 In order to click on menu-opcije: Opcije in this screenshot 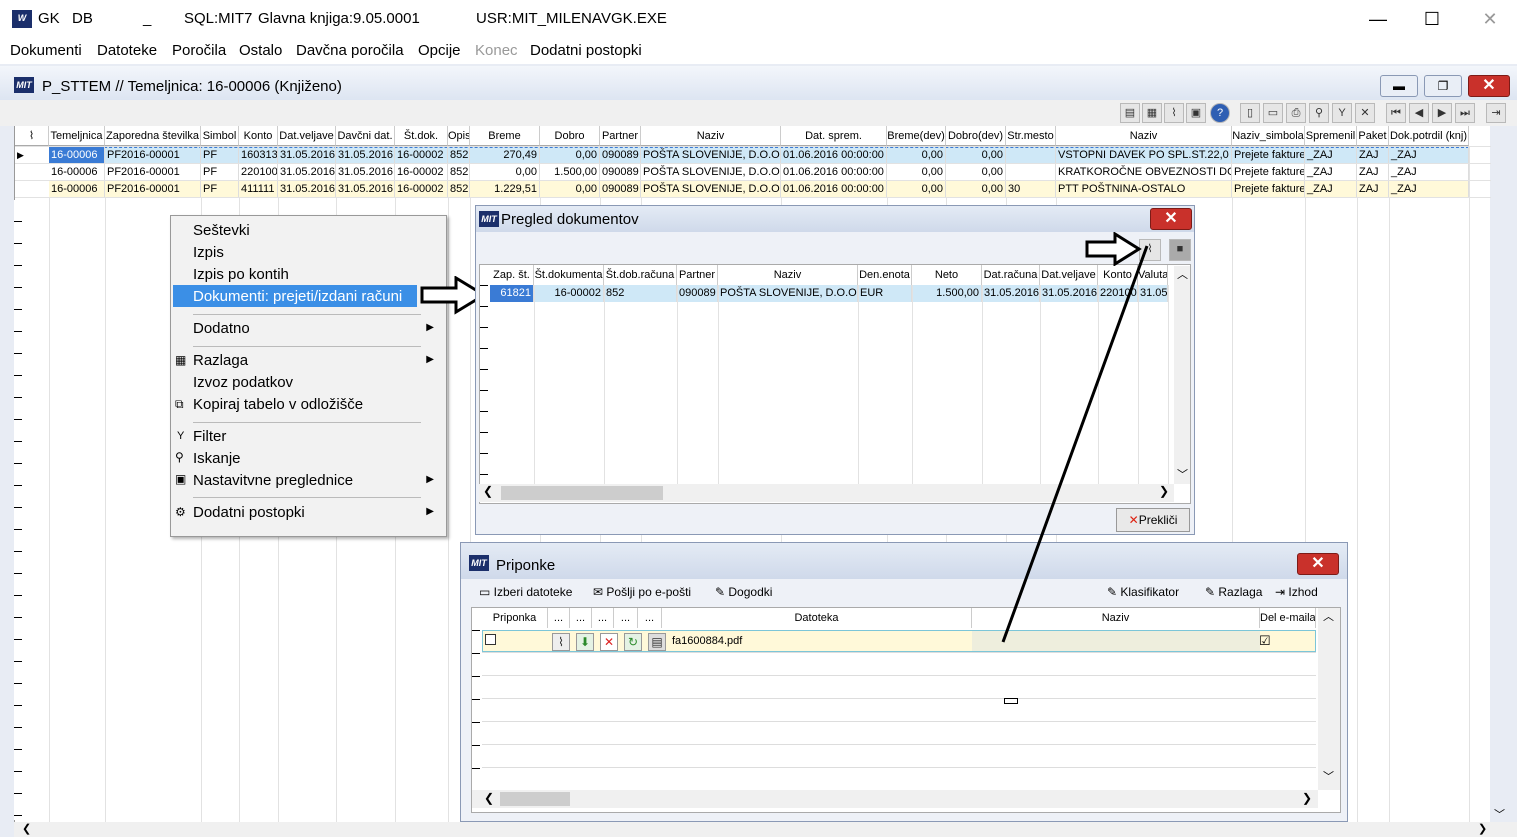, I will do `click(439, 50)`.